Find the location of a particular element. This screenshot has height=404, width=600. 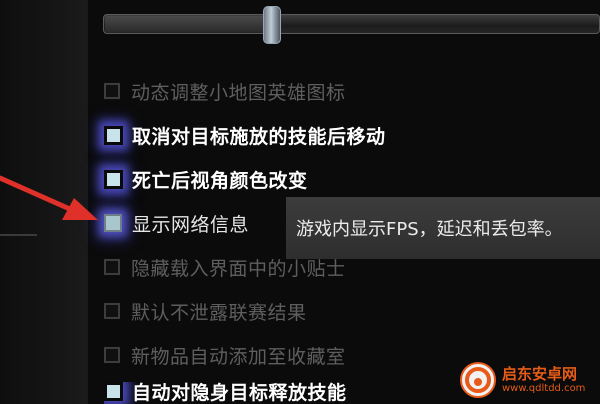

option-partial-clip: 自动对隐身目标释放技能 is located at coordinates (225, 393).